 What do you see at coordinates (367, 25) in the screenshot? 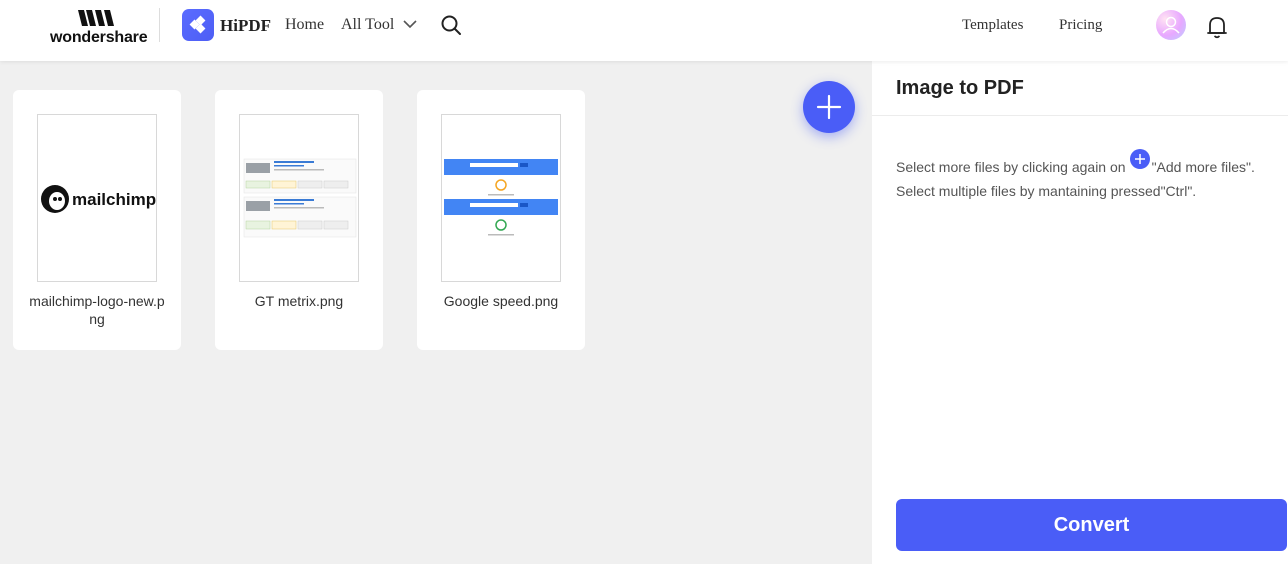
I see `nav-all-tool-menu: All Tool` at bounding box center [367, 25].